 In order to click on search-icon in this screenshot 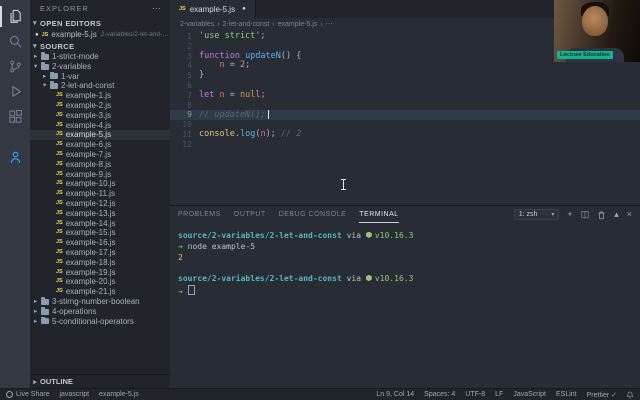, I will do `click(15, 41)`.